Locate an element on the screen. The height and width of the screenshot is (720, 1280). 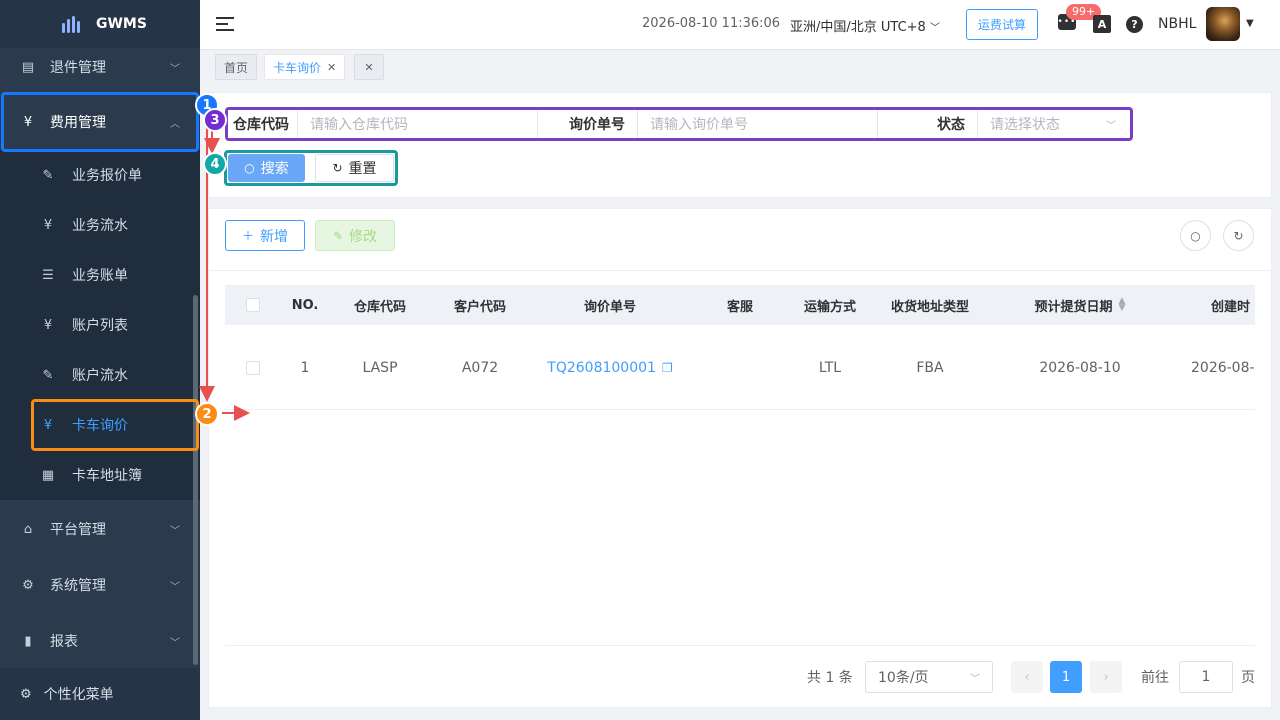
sidebar-item-quotes: ✎ 业务报价单 is located at coordinates (100, 175).